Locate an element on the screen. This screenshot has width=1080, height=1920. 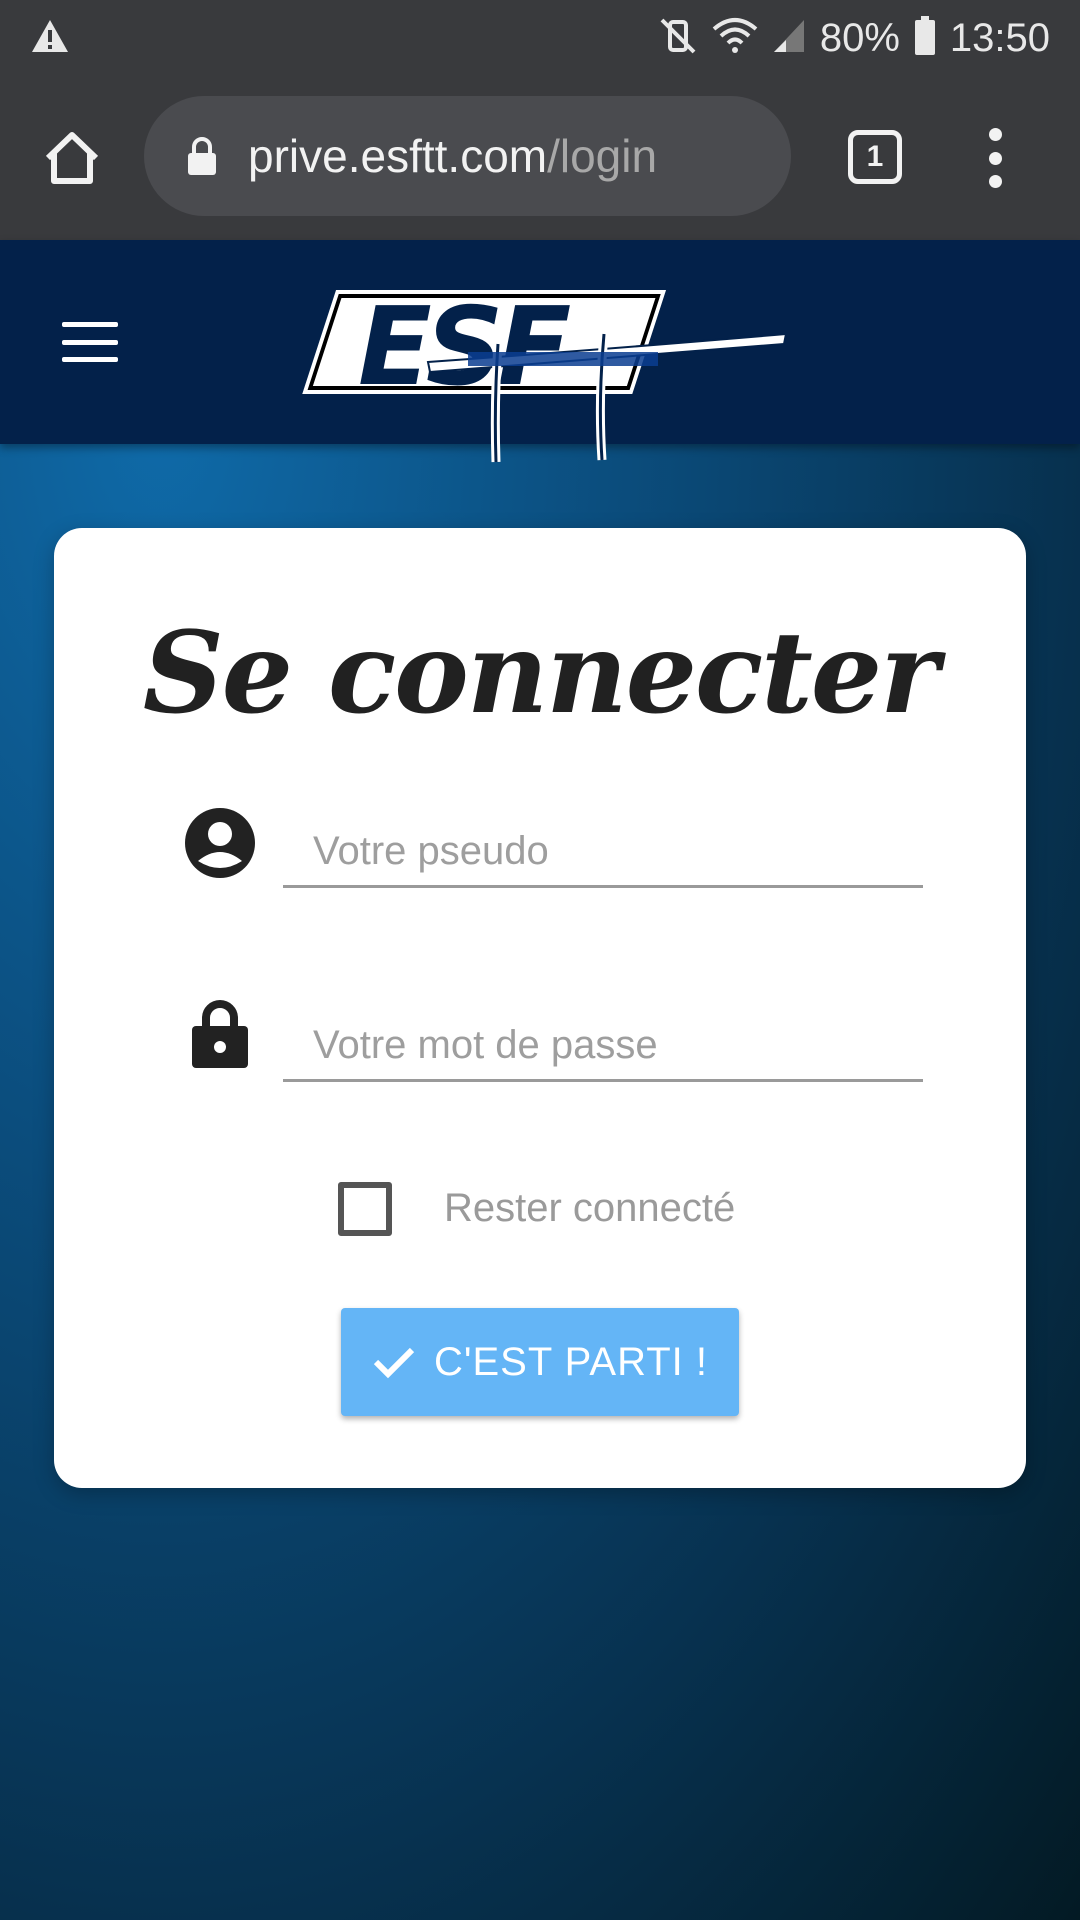
more-vert-icon is located at coordinates (995, 134).